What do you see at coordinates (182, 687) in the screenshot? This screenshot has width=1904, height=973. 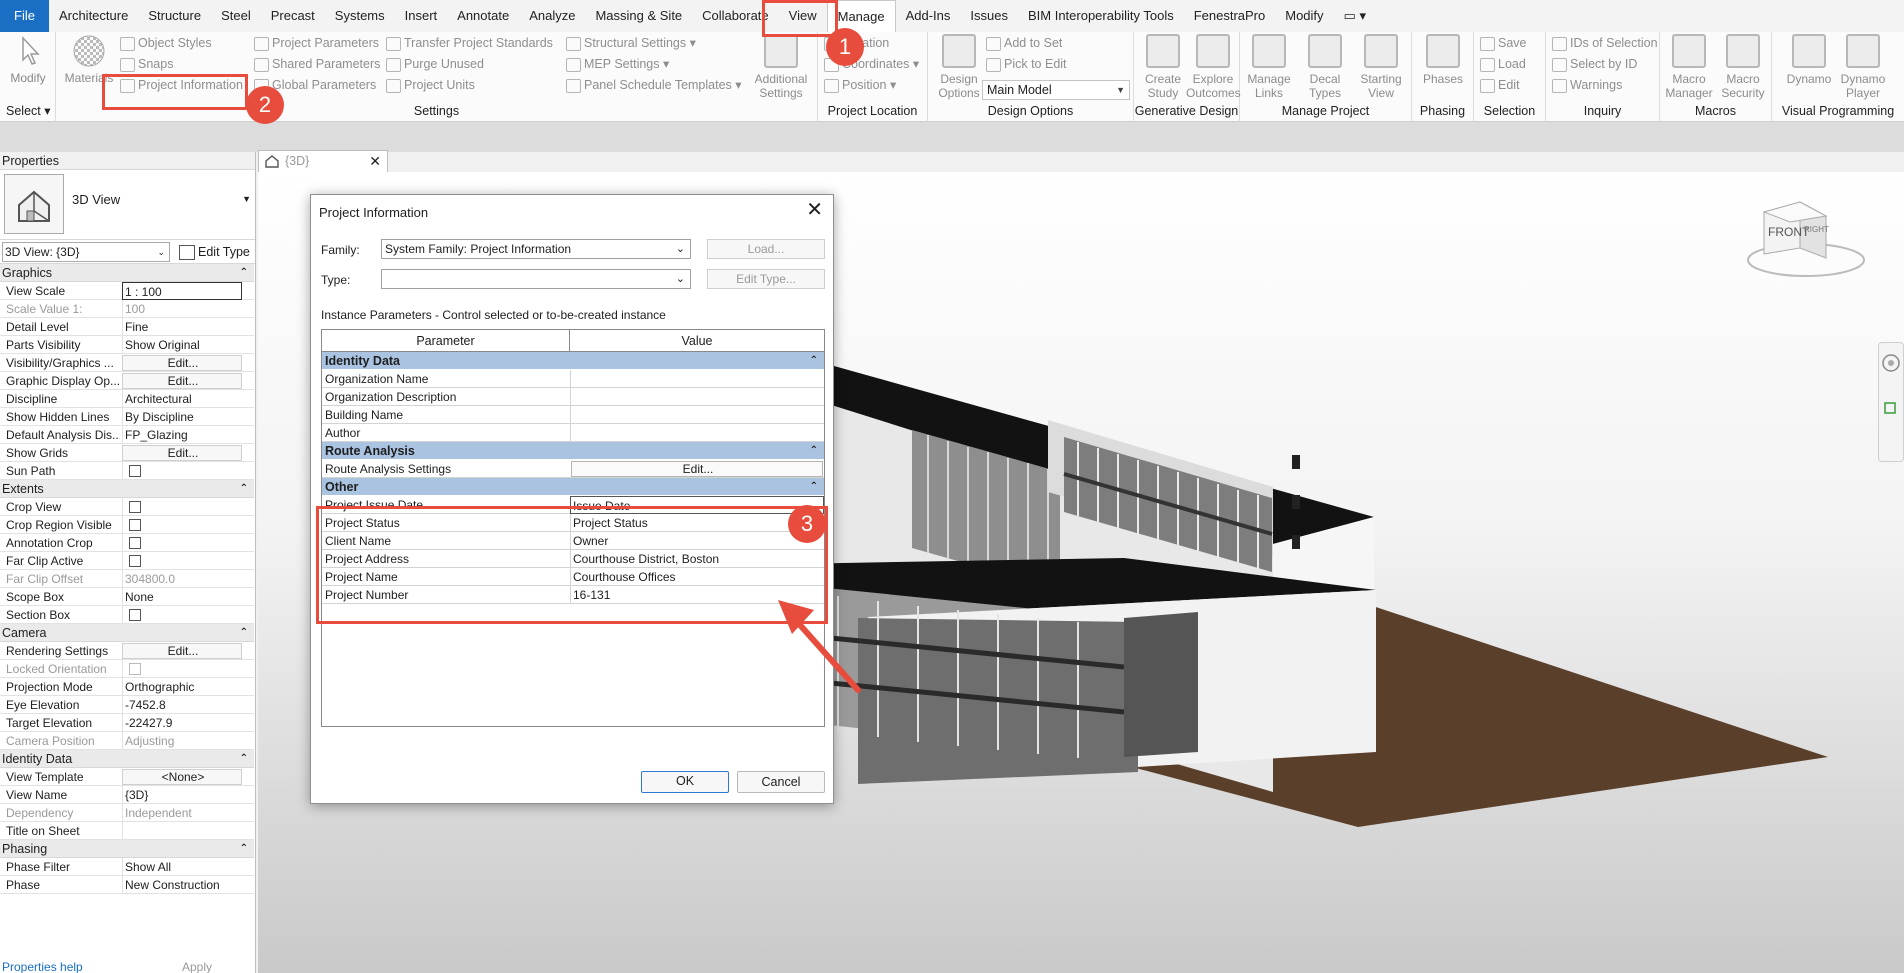 I see `property-value: Orthographic` at bounding box center [182, 687].